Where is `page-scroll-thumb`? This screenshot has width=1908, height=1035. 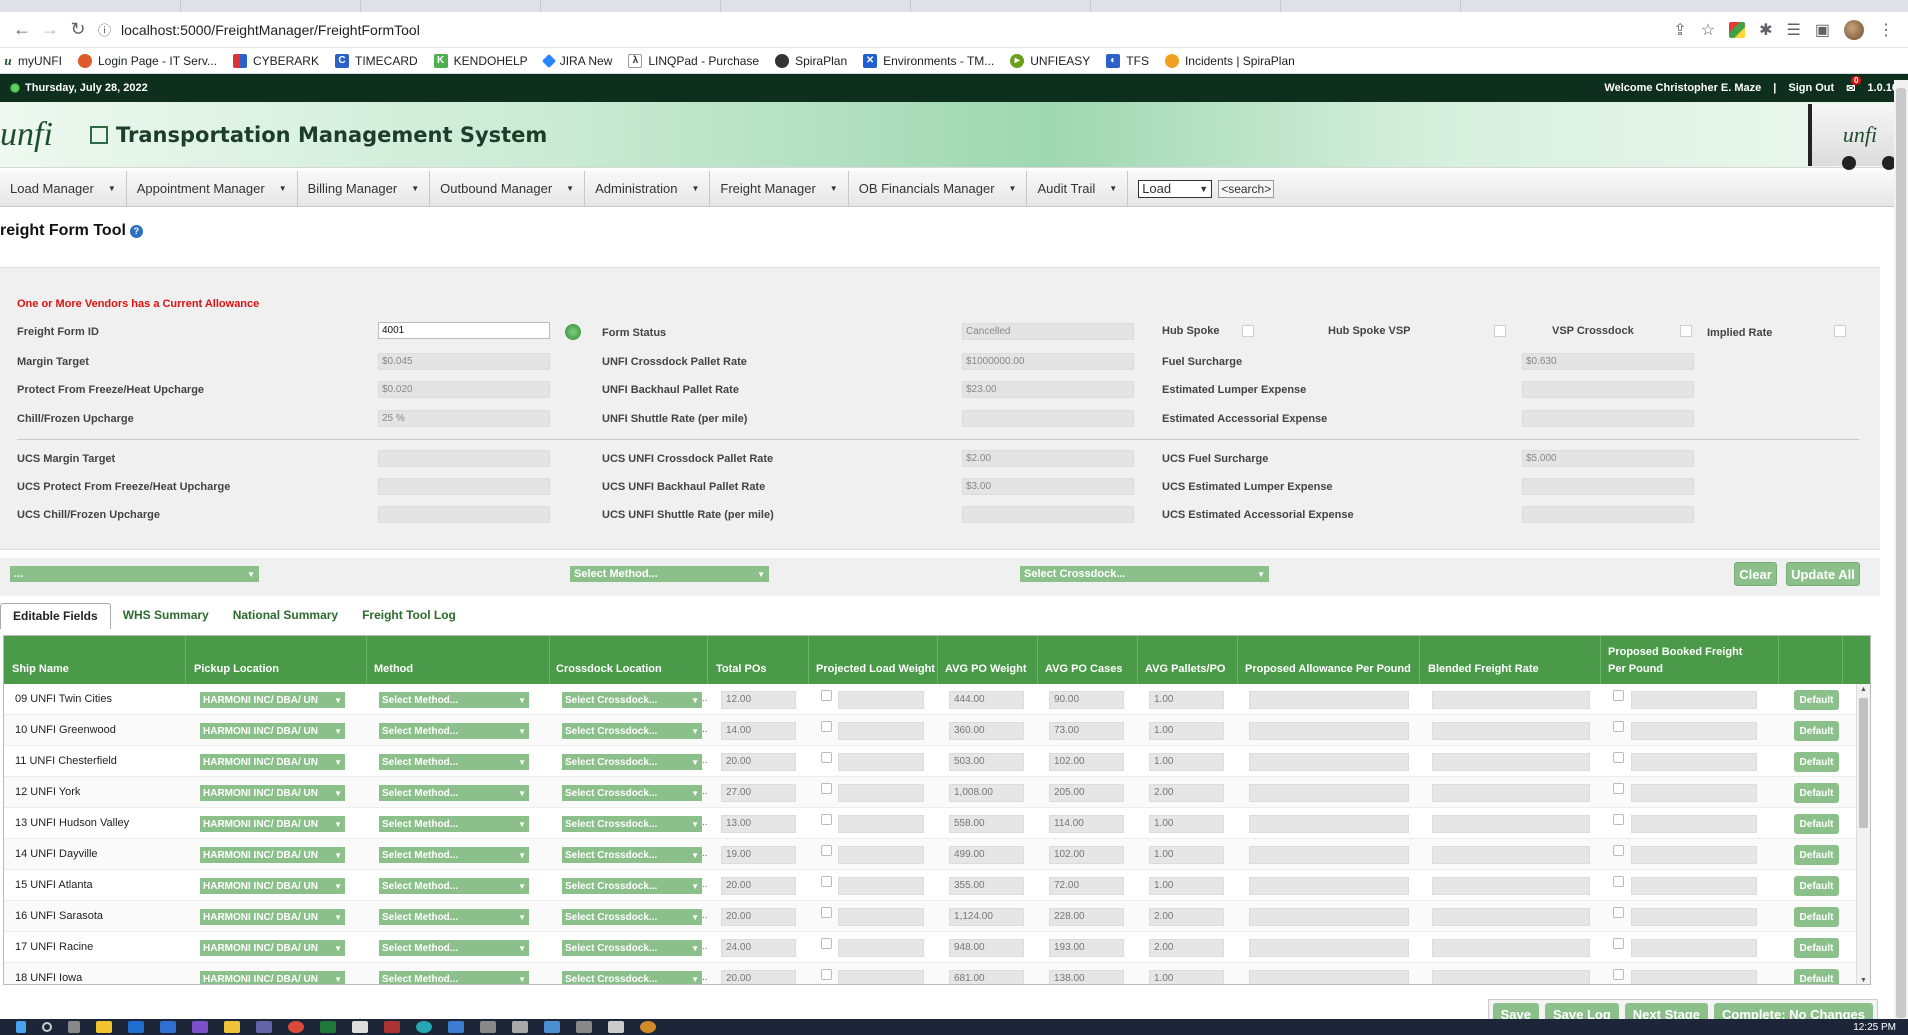
page-scroll-thumb is located at coordinates (1901, 553).